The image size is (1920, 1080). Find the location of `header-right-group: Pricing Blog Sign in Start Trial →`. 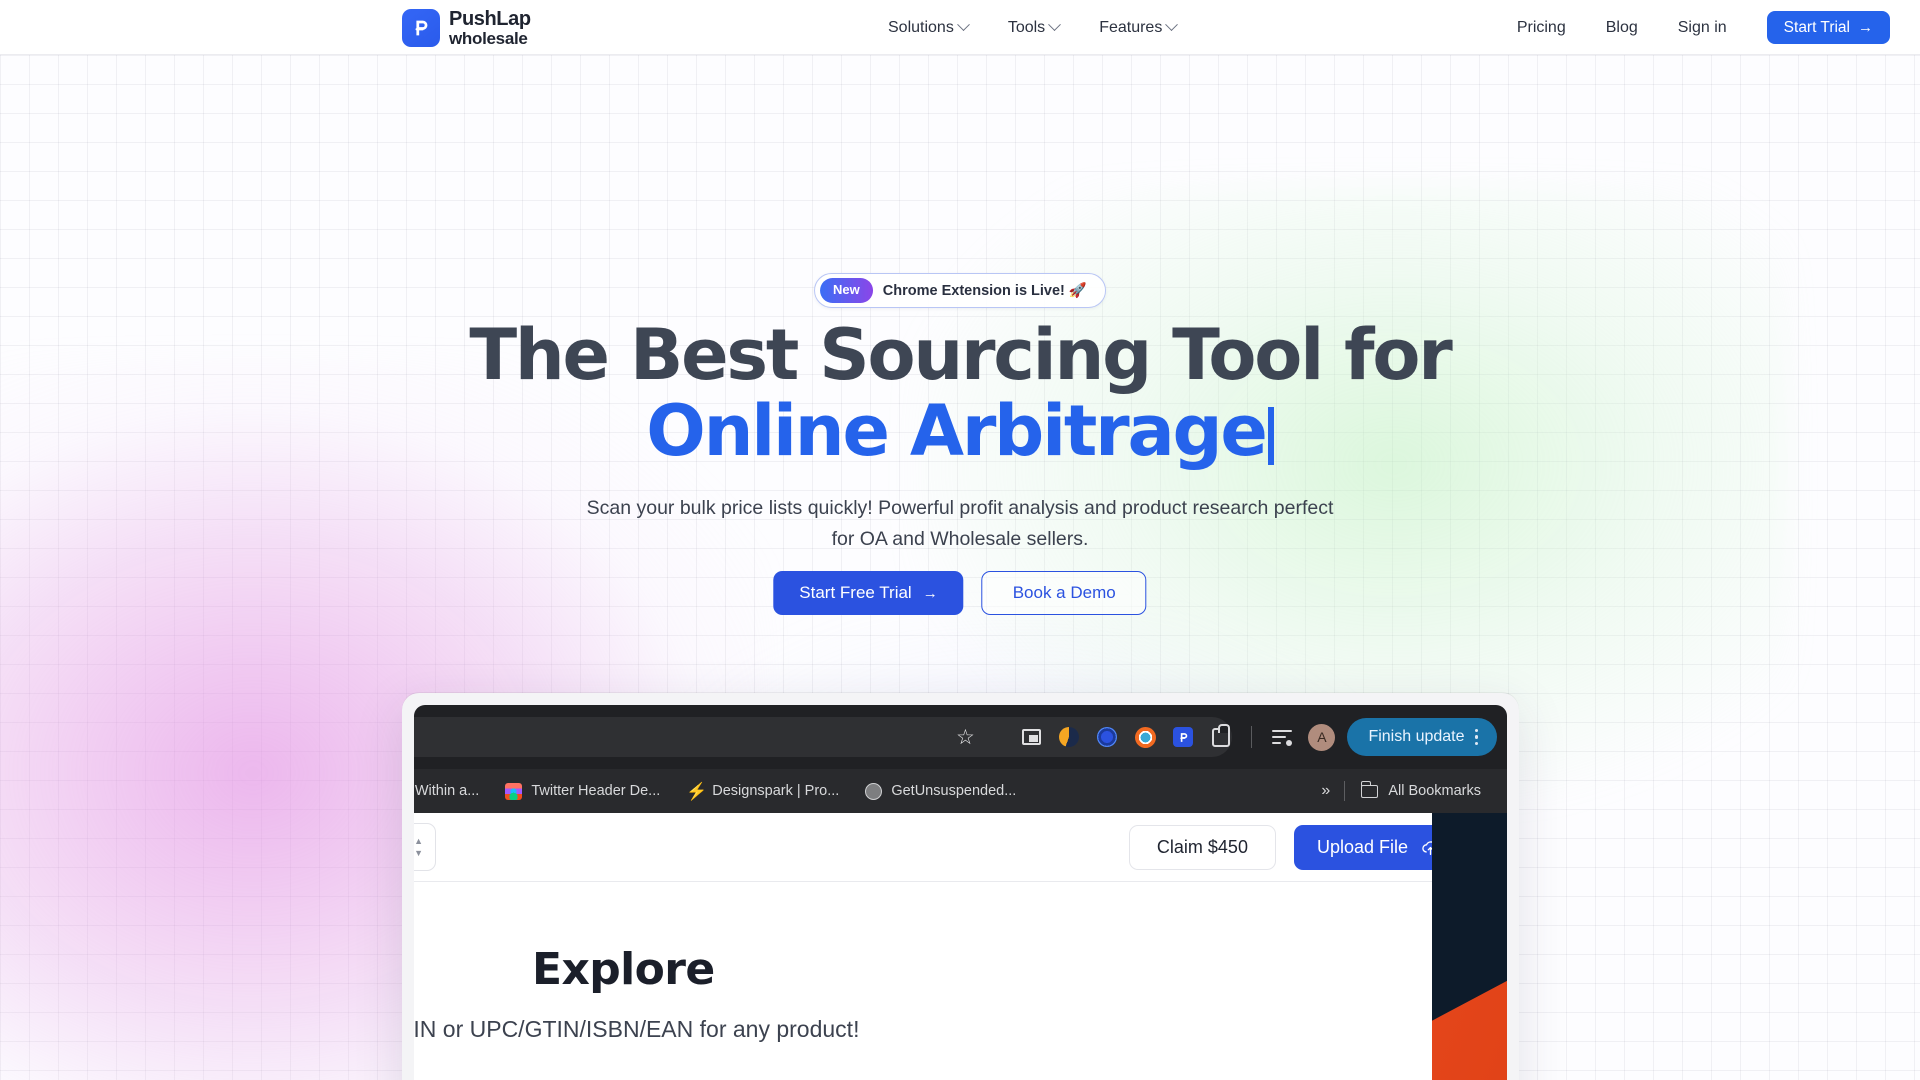

header-right-group: Pricing Blog Sign in Start Trial → is located at coordinates (1693, 27).